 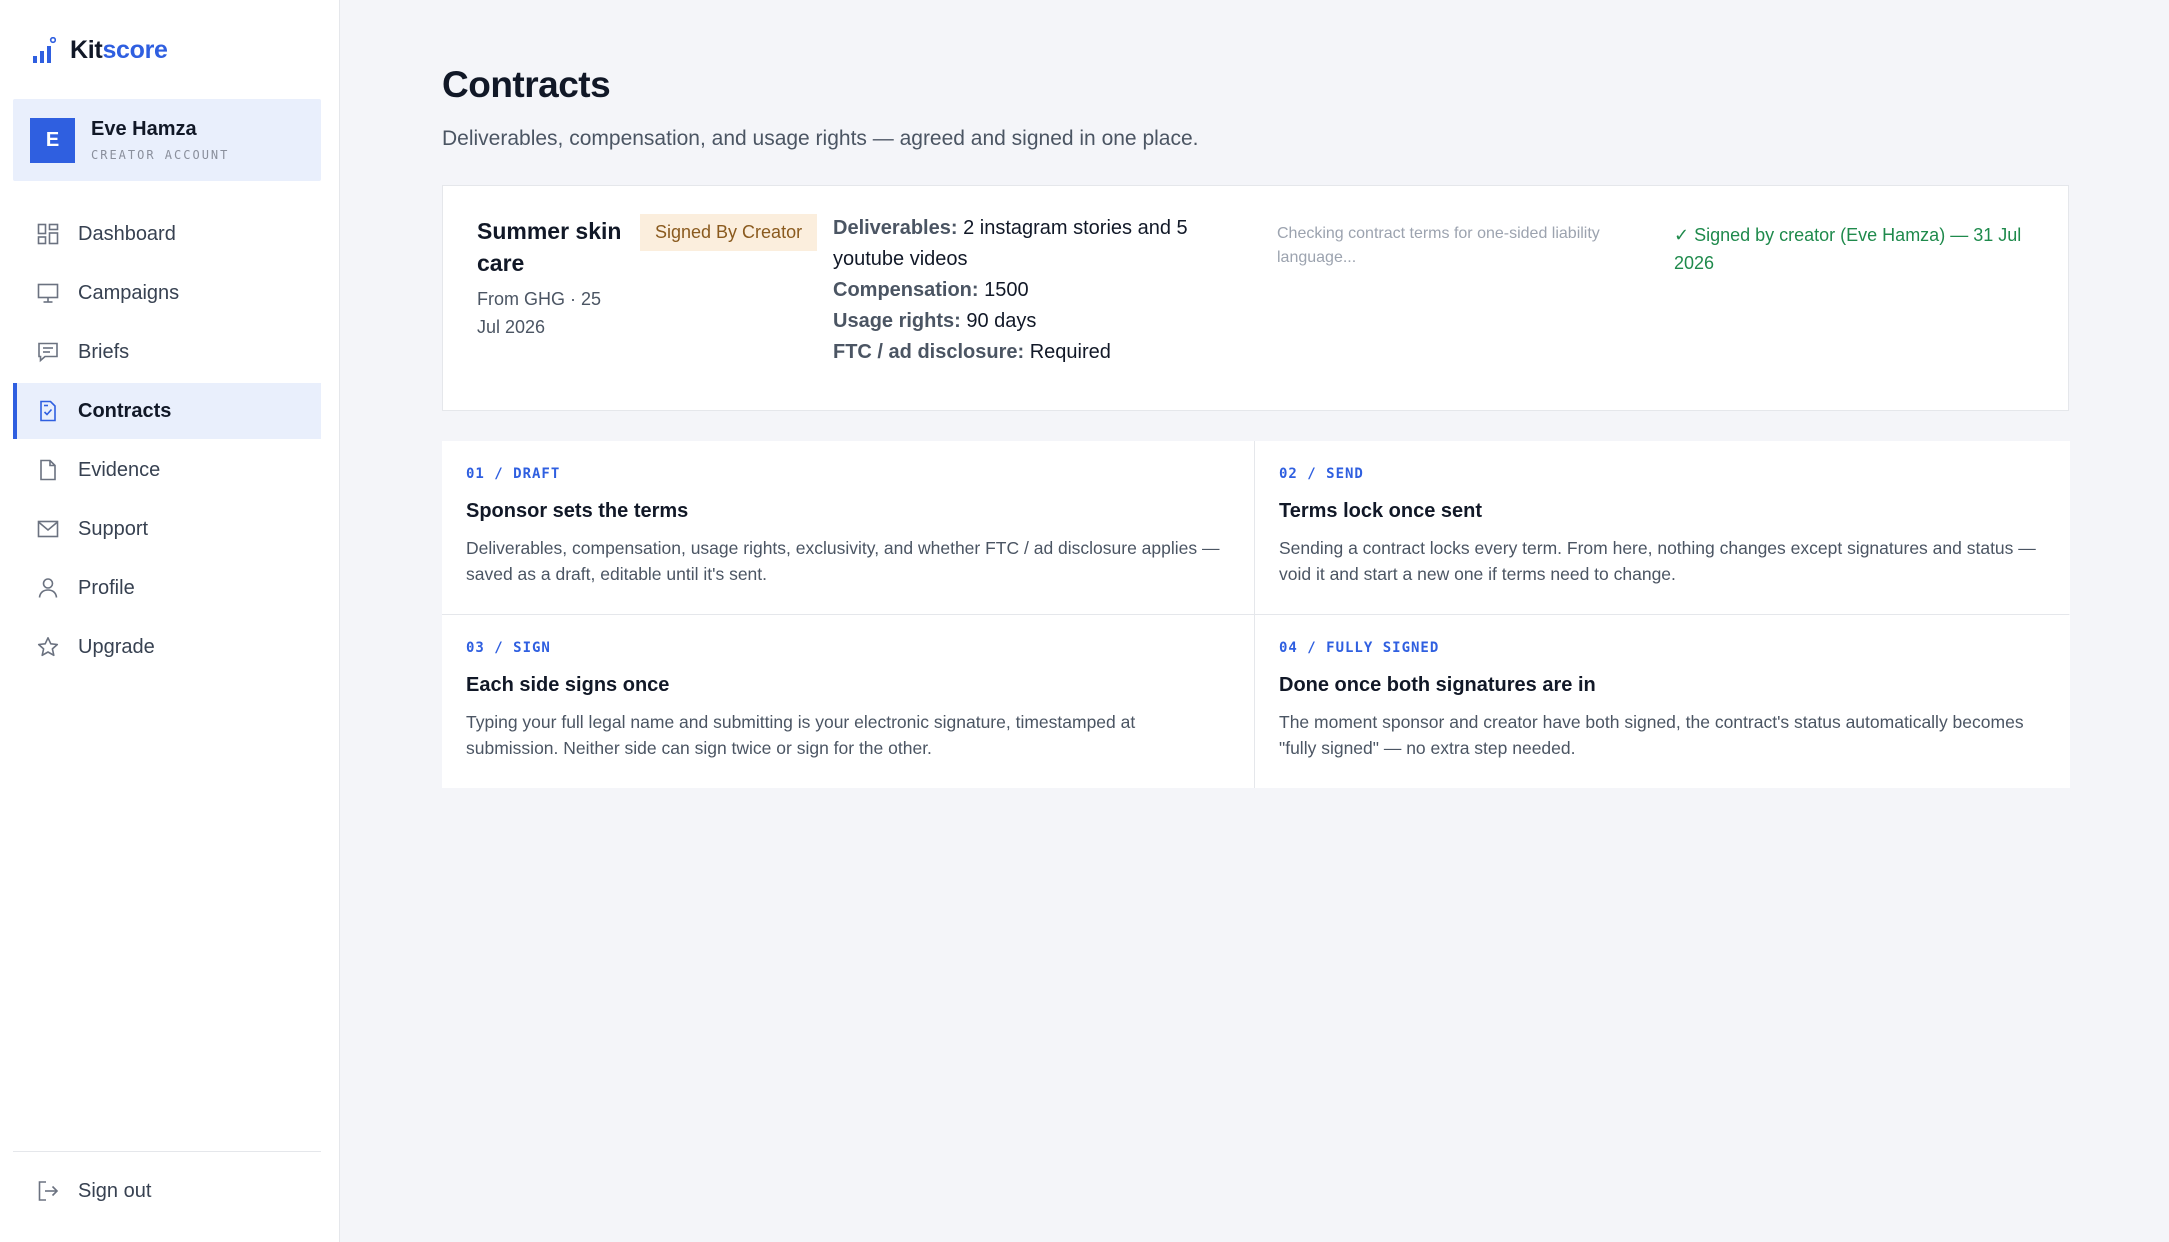 I want to click on contract-title: Summer skin care, so click(x=549, y=247).